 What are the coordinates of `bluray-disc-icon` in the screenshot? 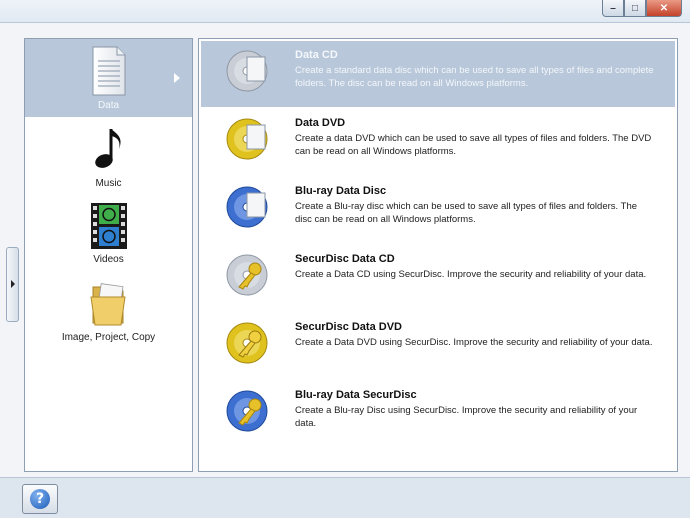 It's located at (247, 207).